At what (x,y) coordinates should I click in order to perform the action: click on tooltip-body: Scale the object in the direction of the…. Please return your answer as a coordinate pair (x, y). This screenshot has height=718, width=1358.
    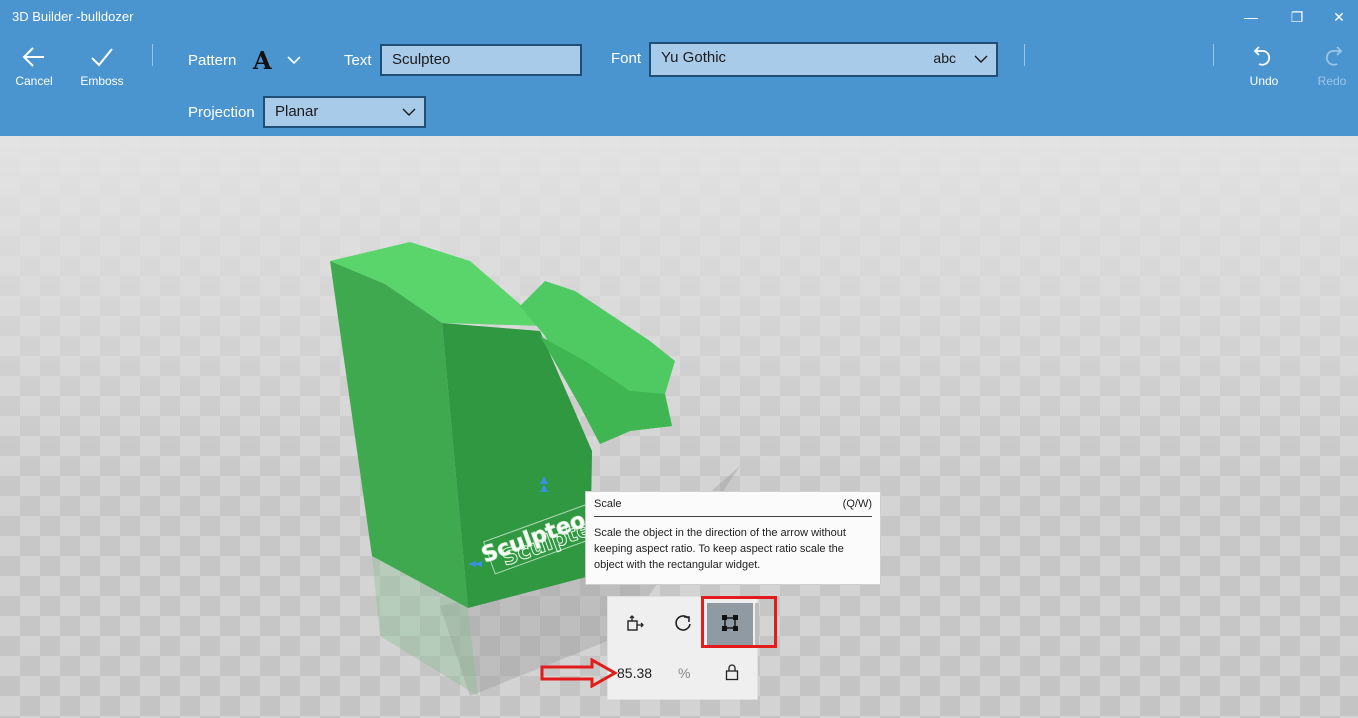
    Looking at the image, I should click on (720, 549).